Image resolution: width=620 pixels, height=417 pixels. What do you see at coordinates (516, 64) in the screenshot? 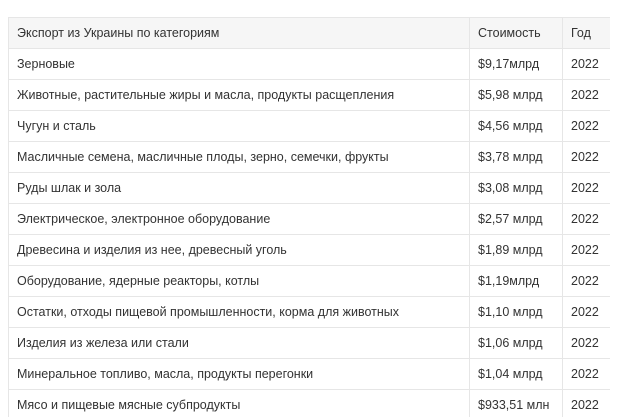
I see `cell-value: $9,17млрд` at bounding box center [516, 64].